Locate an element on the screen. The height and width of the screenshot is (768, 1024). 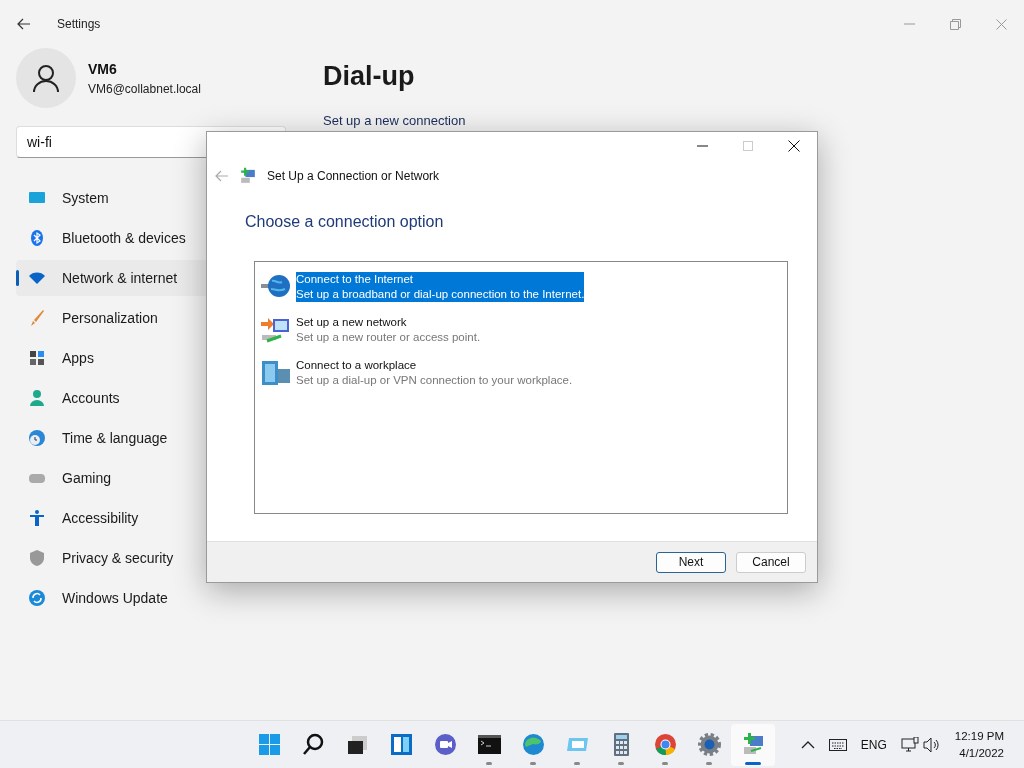
dialog-button: Cancel is located at coordinates (771, 562).